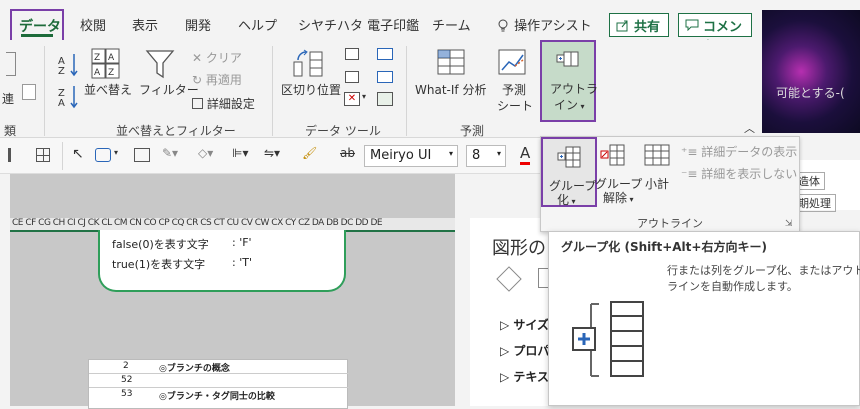  What do you see at coordinates (715, 33) in the screenshot?
I see `comment-button: コメント` at bounding box center [715, 33].